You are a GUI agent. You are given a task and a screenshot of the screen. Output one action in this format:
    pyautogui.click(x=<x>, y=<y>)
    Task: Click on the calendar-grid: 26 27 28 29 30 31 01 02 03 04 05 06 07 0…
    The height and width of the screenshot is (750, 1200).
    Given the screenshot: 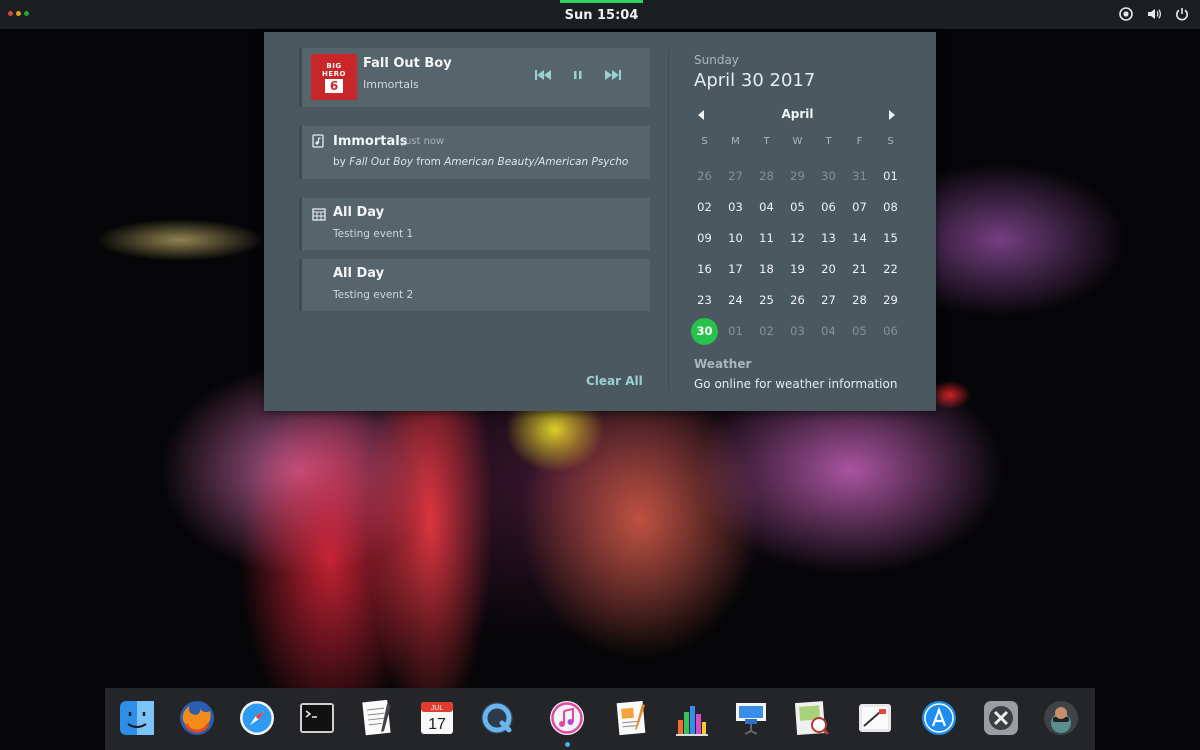 What is the action you would take?
    pyautogui.click(x=797, y=254)
    